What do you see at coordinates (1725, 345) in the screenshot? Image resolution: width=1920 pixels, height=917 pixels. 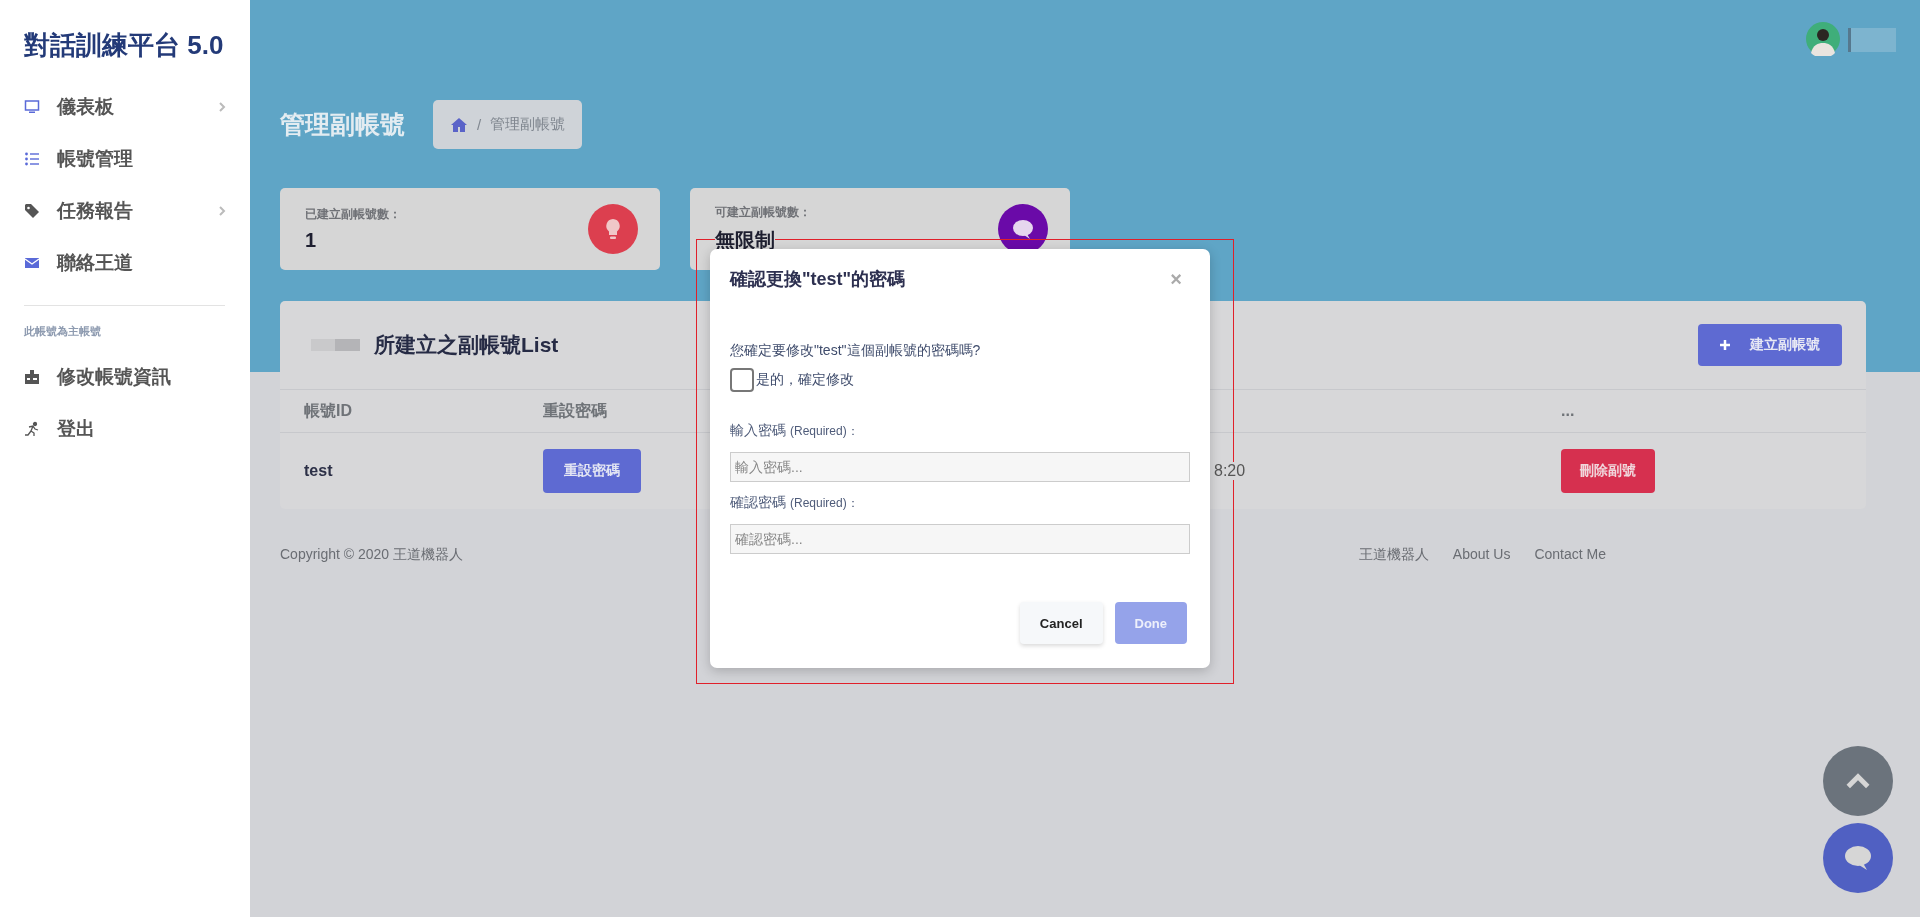 I see `plus-icon` at bounding box center [1725, 345].